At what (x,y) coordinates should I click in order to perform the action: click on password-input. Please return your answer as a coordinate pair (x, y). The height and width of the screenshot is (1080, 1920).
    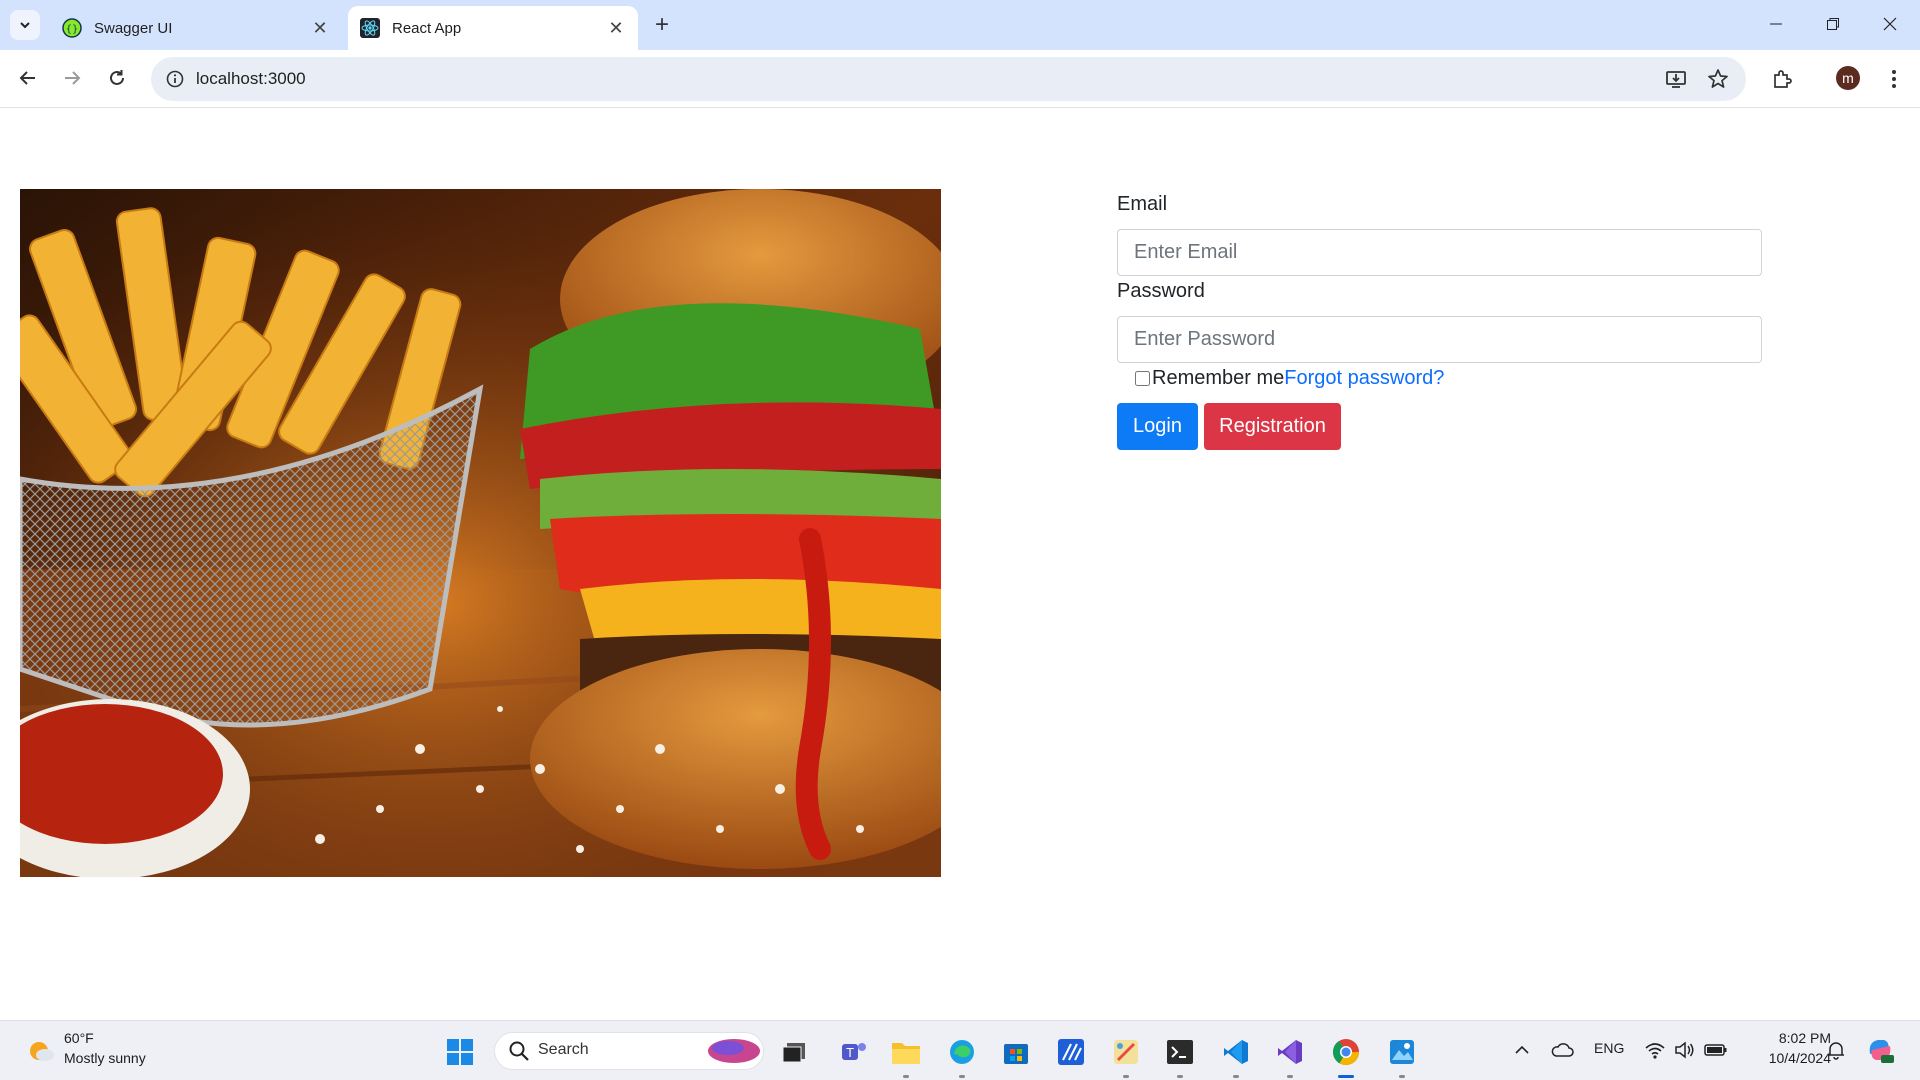
    Looking at the image, I should click on (1439, 339).